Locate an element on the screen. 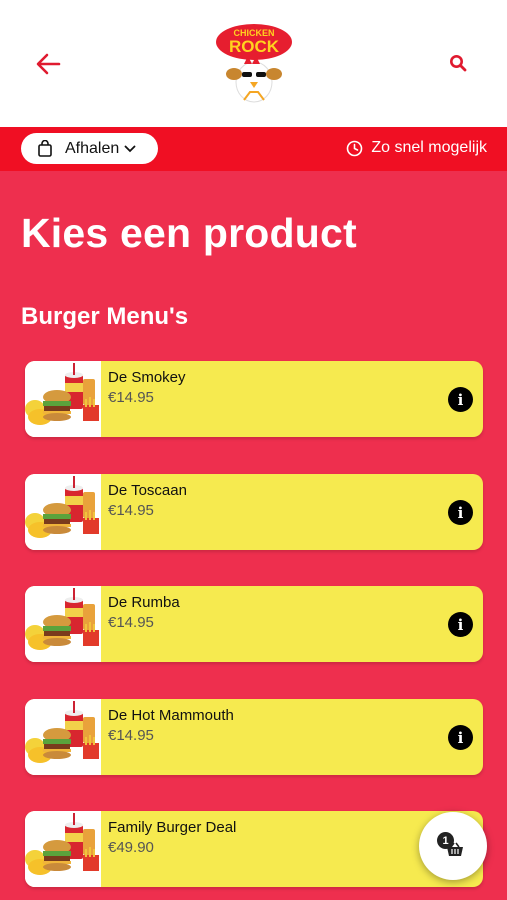 The width and height of the screenshot is (507, 900). product-name: De Hot Mammouth is located at coordinates (171, 715).